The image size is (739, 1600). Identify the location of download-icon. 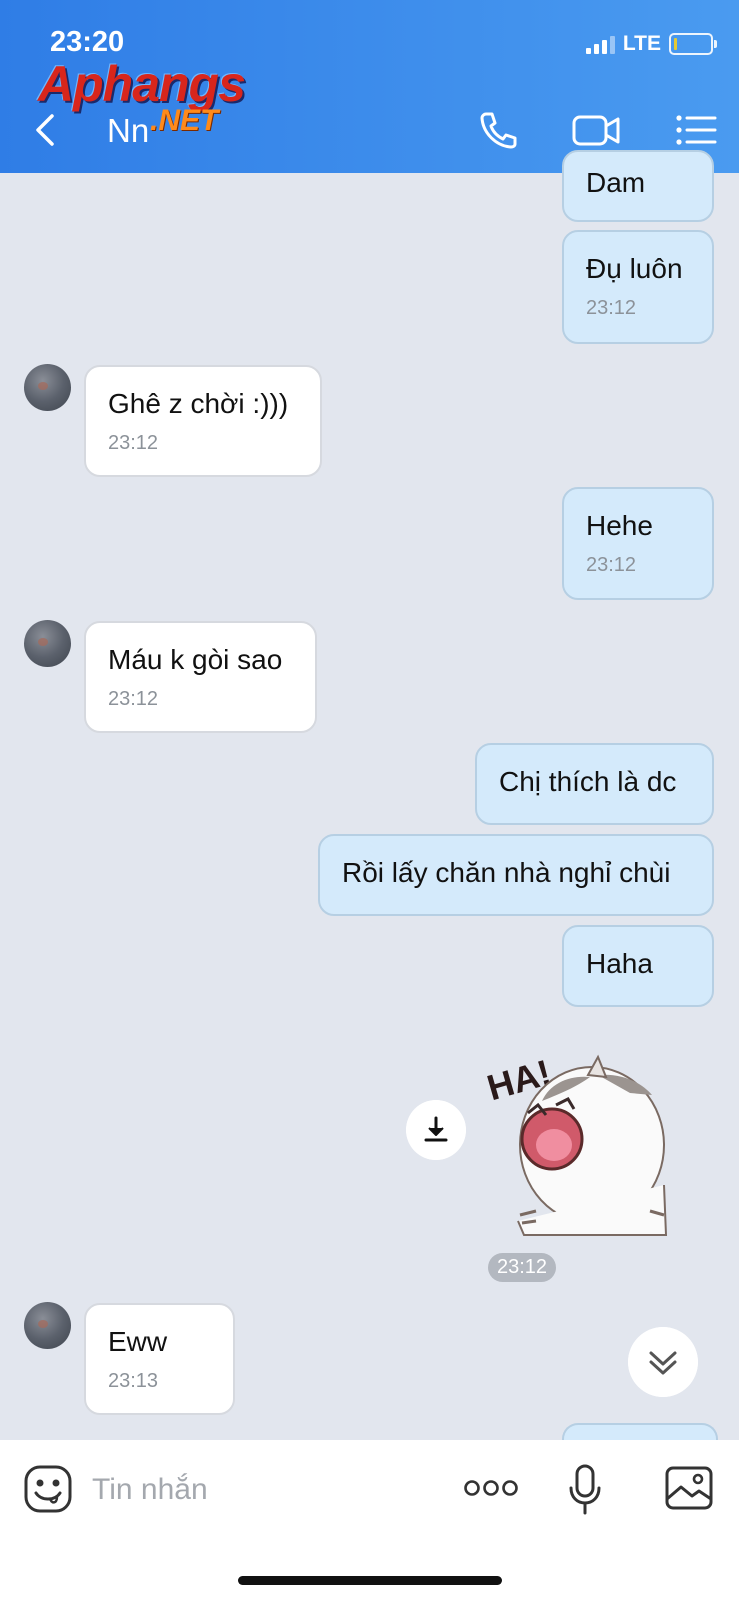
(436, 1130).